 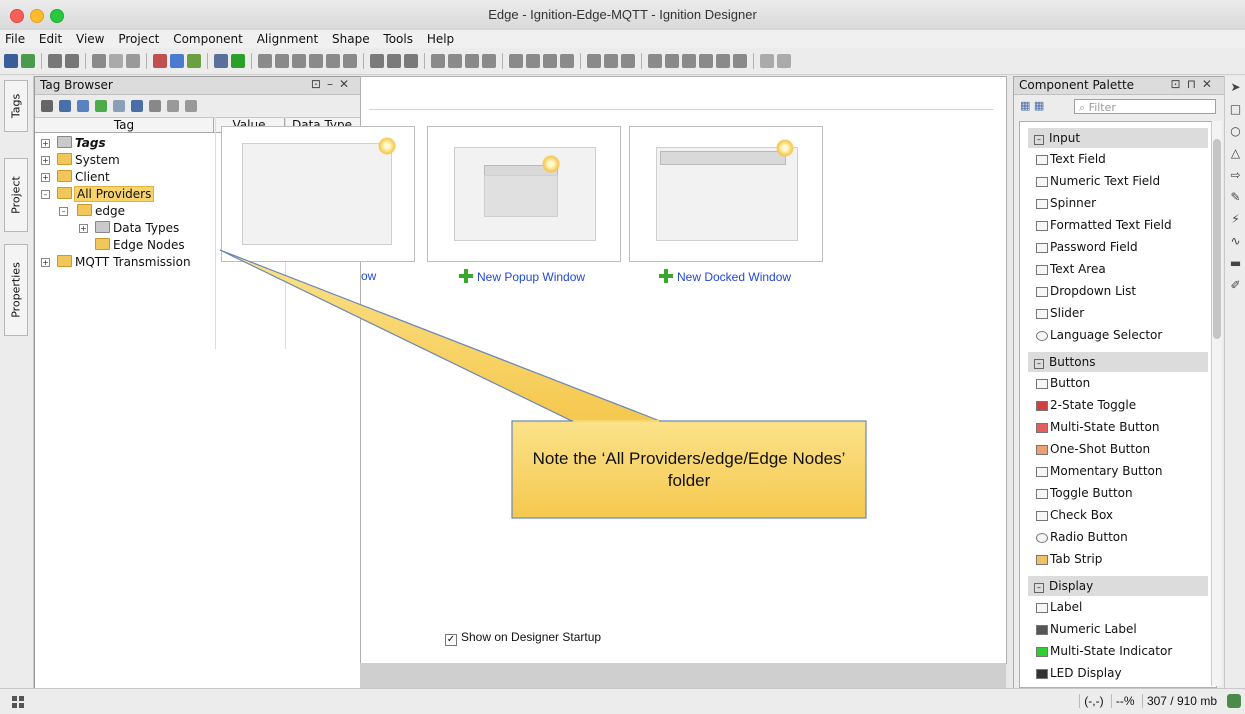 I want to click on undo-icon, so click(x=55, y=61).